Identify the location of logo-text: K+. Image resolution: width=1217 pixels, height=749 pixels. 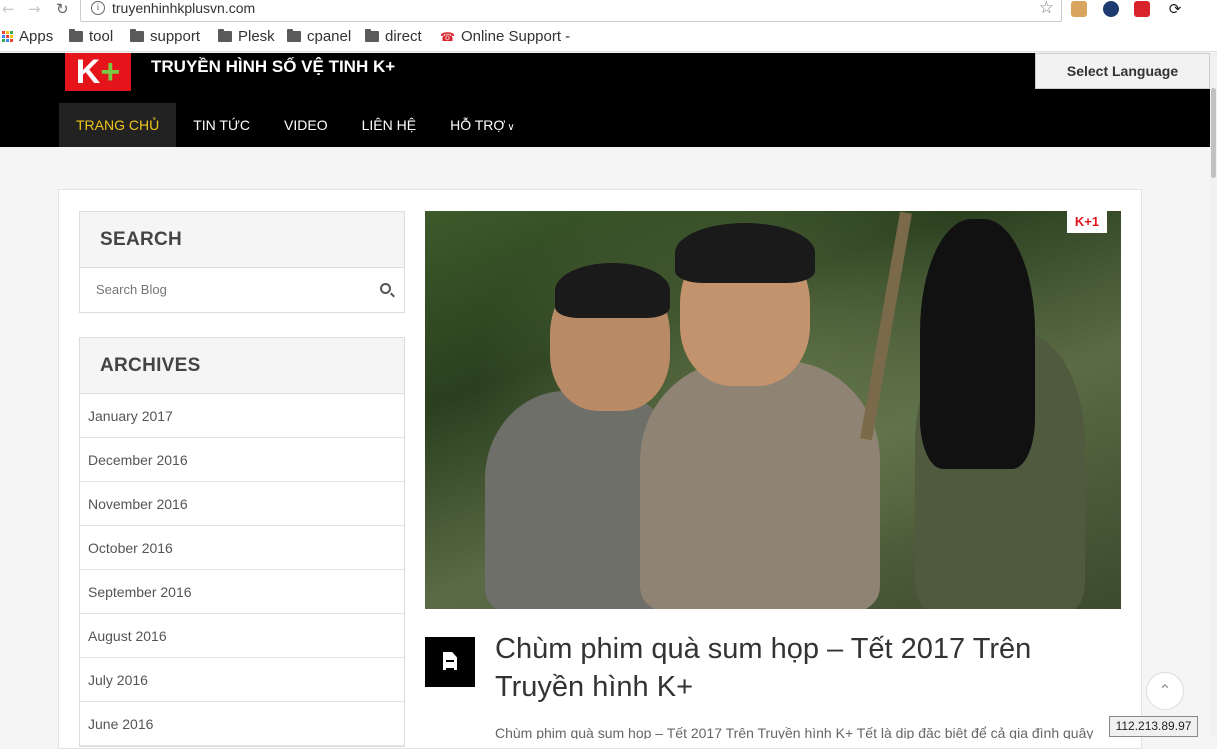
(98, 72).